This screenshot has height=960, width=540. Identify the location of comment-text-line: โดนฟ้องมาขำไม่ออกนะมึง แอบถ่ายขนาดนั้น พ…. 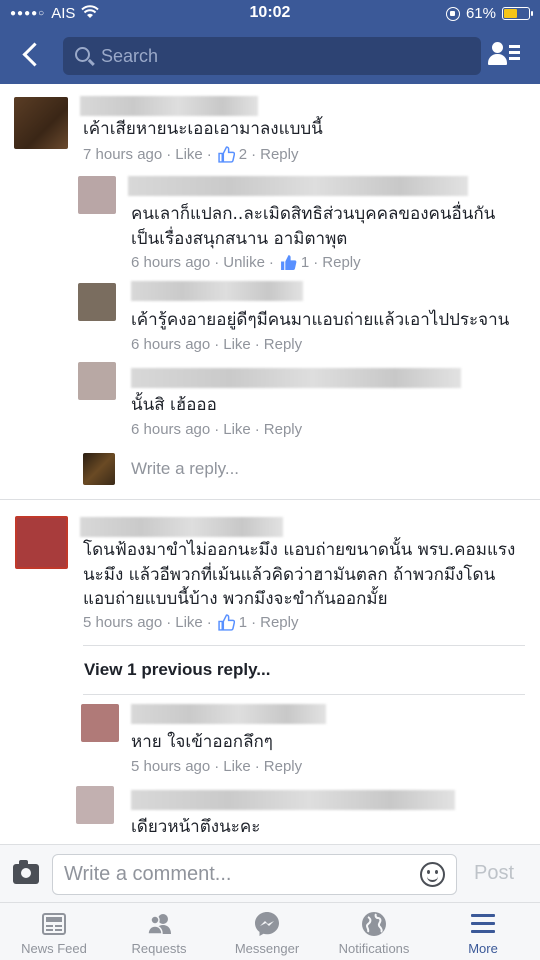
(299, 550).